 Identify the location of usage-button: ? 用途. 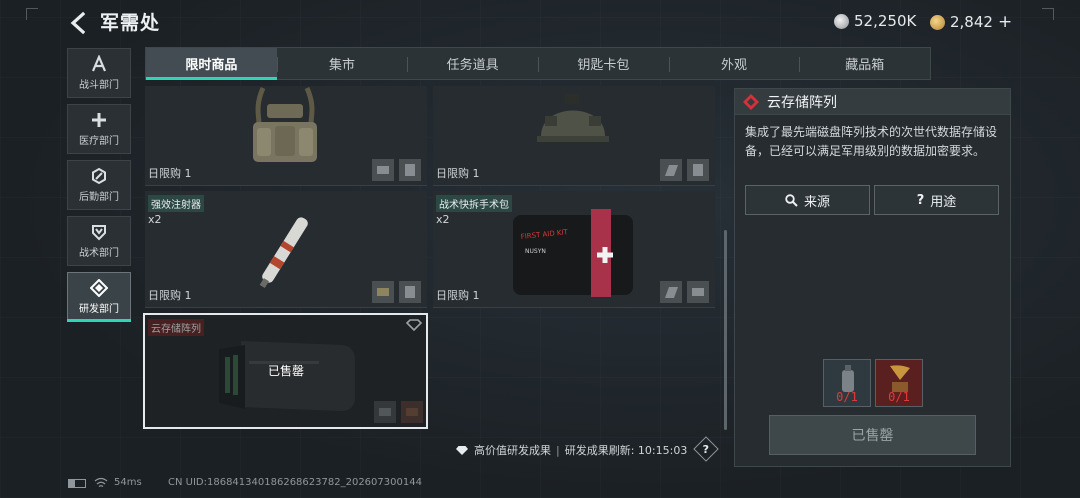
(936, 200).